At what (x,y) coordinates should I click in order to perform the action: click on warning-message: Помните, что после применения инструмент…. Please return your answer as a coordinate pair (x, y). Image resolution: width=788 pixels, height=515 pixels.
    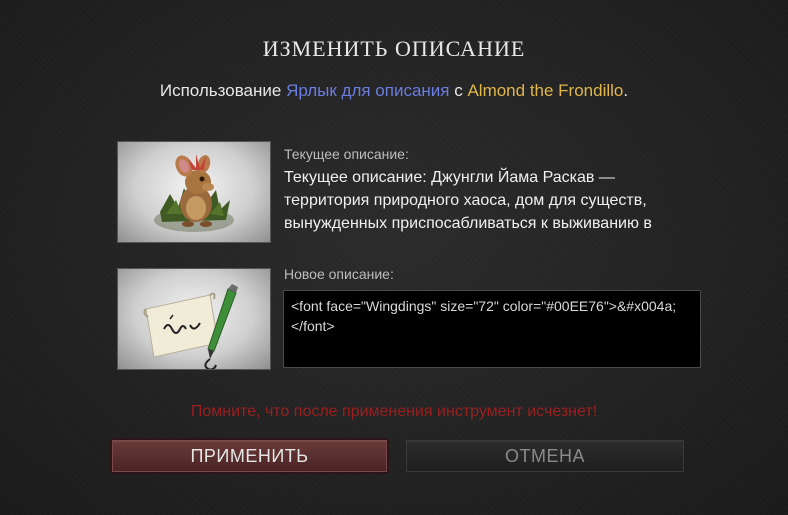
    Looking at the image, I should click on (394, 411).